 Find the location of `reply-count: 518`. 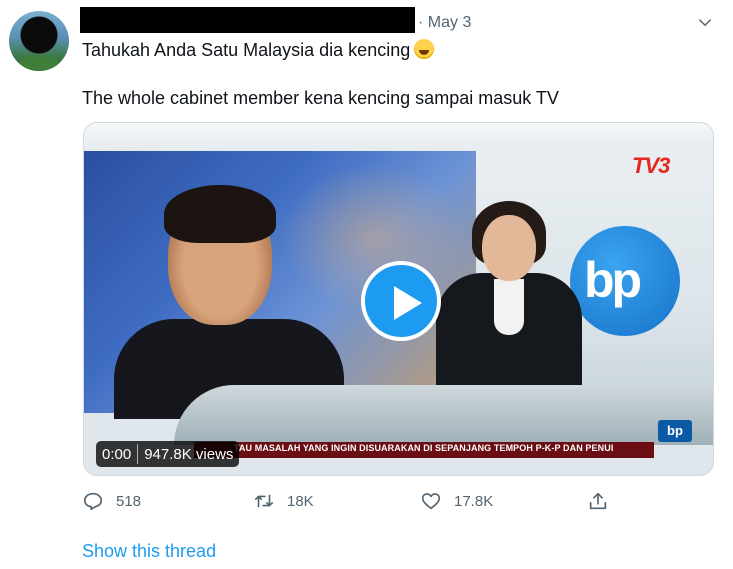

reply-count: 518 is located at coordinates (129, 501).